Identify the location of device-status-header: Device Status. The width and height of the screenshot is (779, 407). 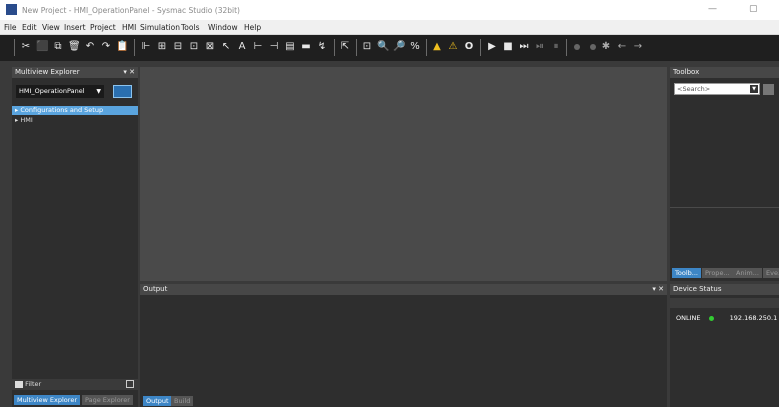
(724, 289).